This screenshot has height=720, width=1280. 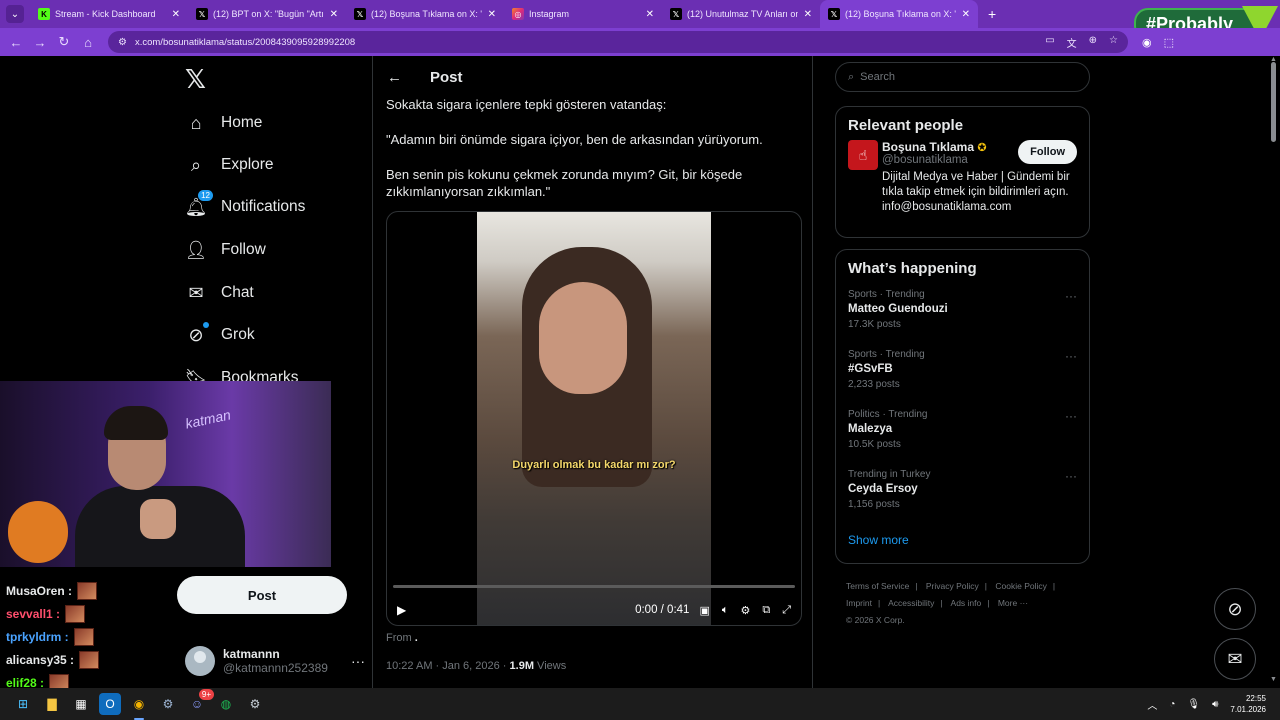 I want to click on tab-search-button: ⌄, so click(x=15, y=14).